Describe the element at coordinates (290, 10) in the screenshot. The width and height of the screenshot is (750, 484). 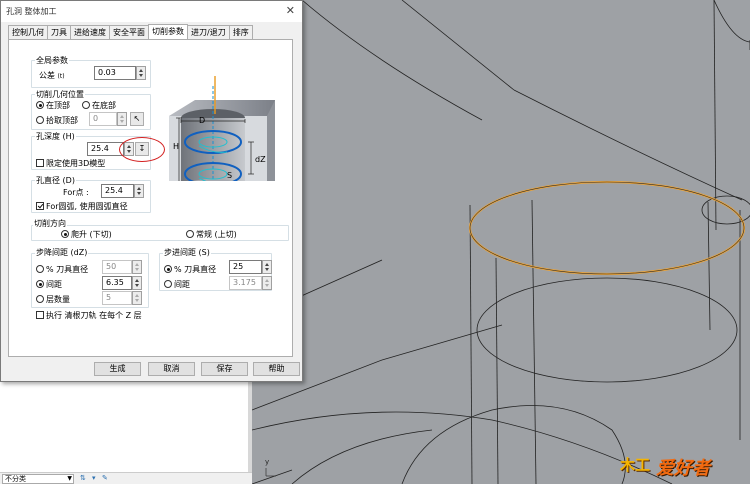
I see `close-icon: ✕` at that location.